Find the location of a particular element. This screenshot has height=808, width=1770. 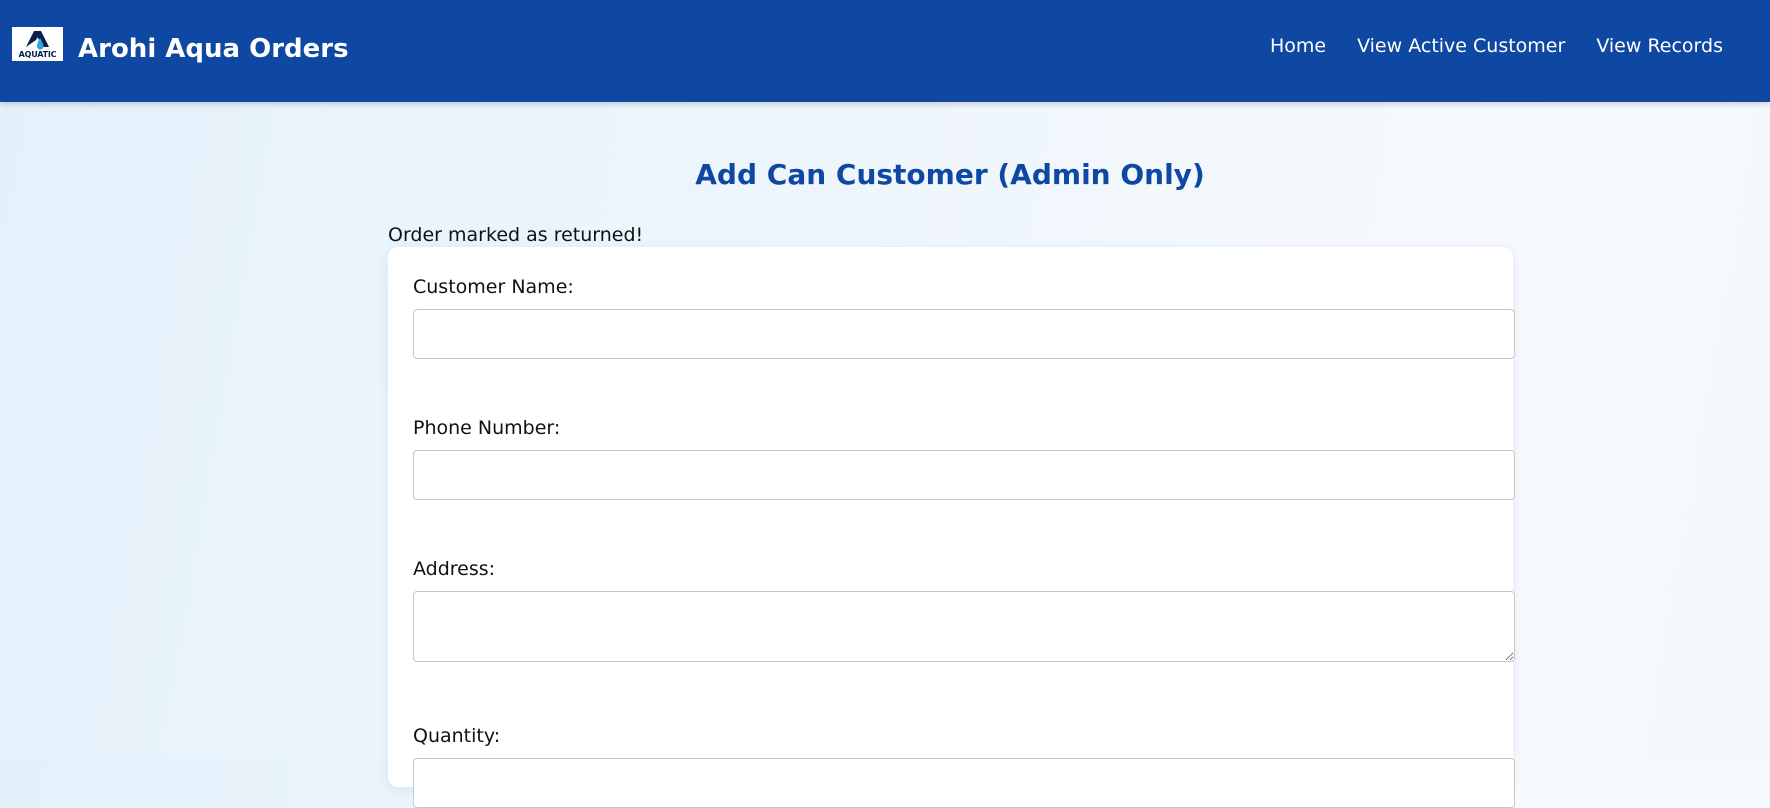

phone-number-label: Phone Number: is located at coordinates (487, 428).